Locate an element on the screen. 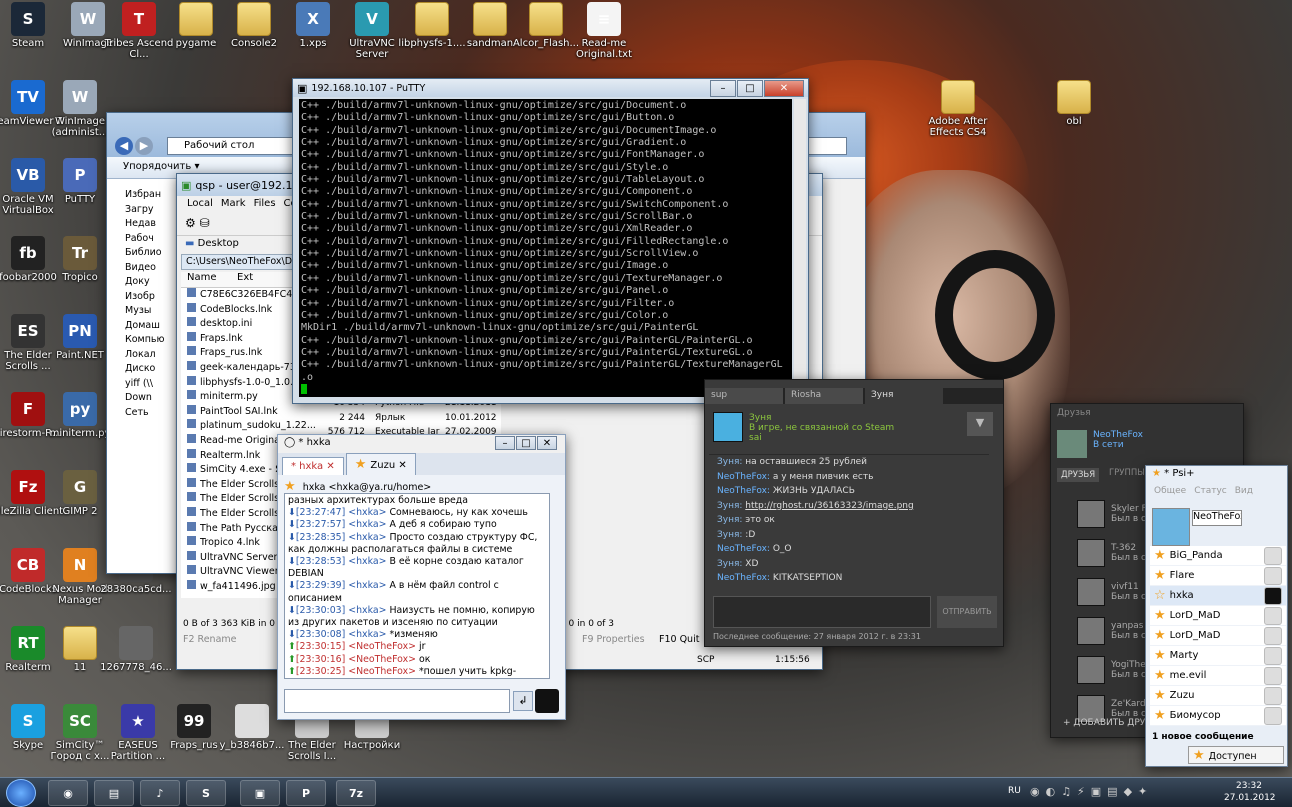  nav-item: Музы is located at coordinates (141, 312).